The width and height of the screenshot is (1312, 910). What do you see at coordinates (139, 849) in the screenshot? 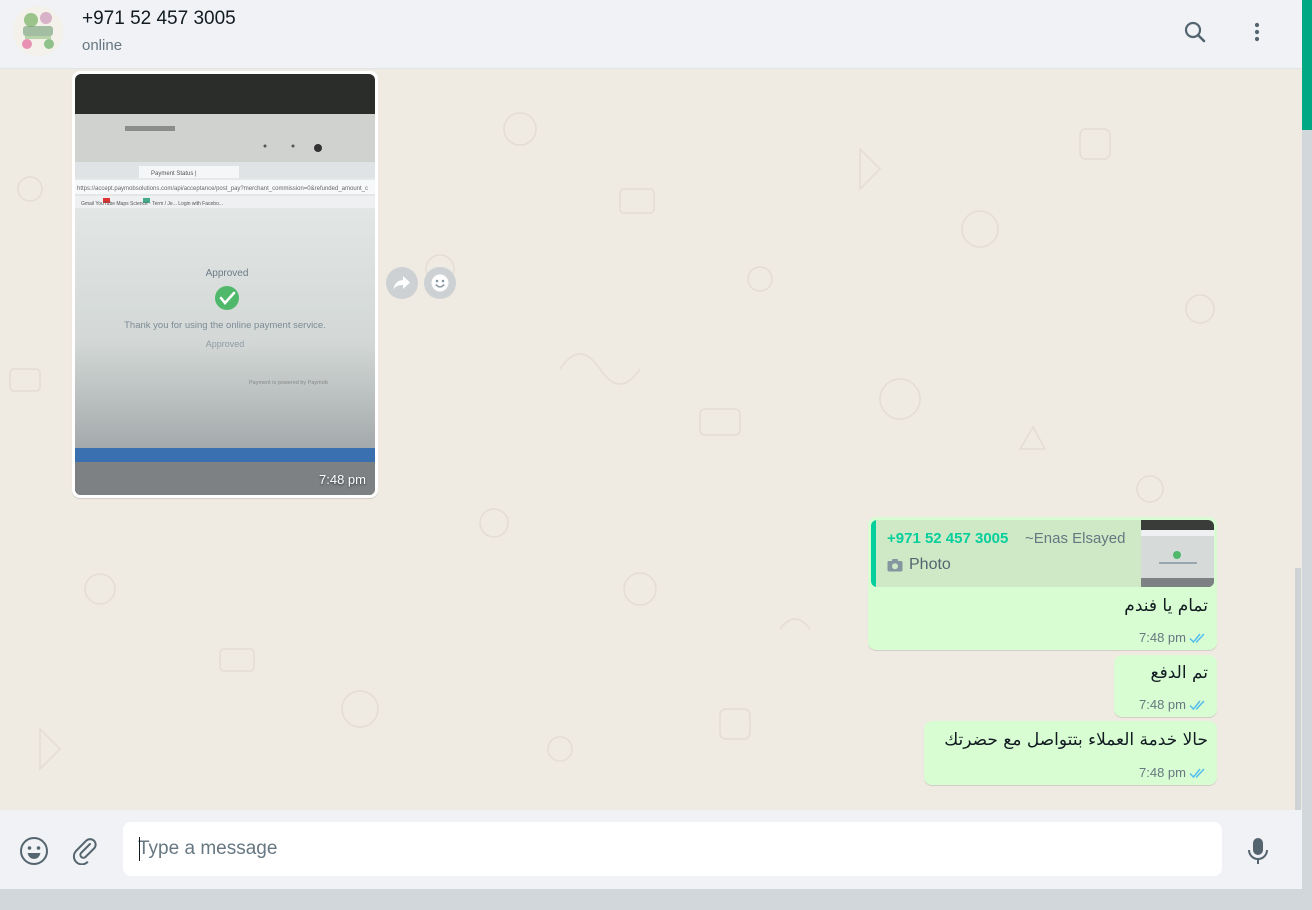
I see `text-caret` at bounding box center [139, 849].